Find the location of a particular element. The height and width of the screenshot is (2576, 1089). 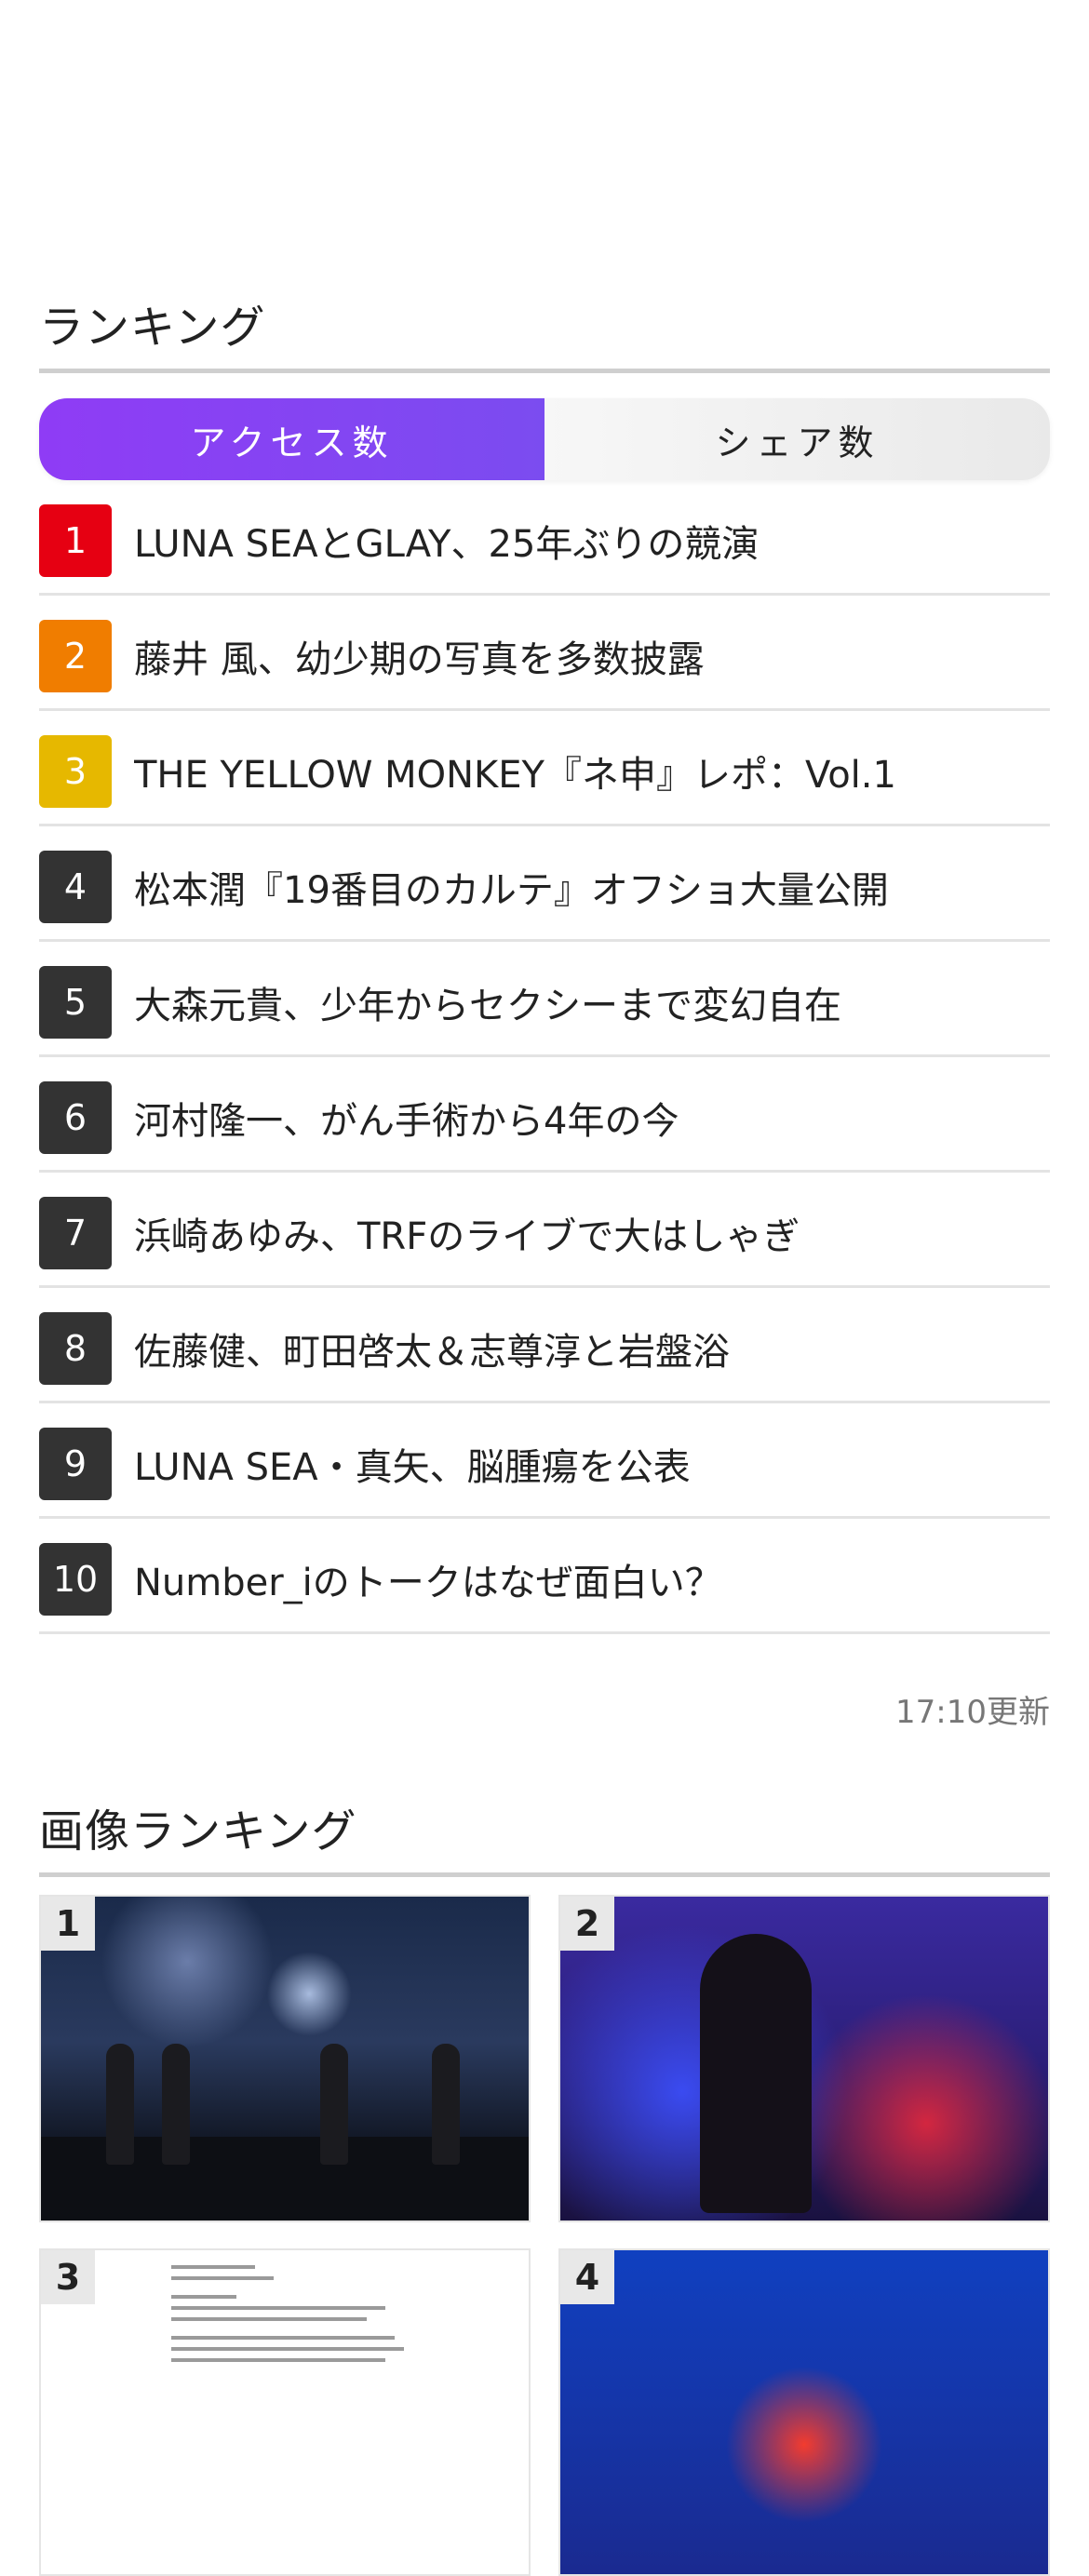

rank-number-badge: 5 is located at coordinates (75, 1002).